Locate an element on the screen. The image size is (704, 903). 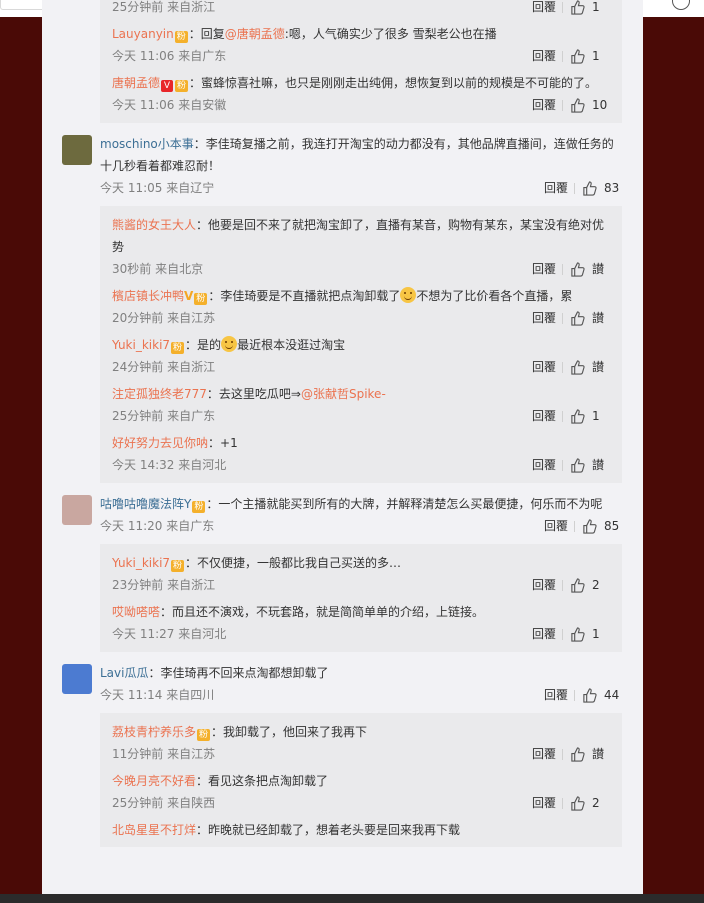
reply-author: 好好努力去见你呐 is located at coordinates (160, 443).